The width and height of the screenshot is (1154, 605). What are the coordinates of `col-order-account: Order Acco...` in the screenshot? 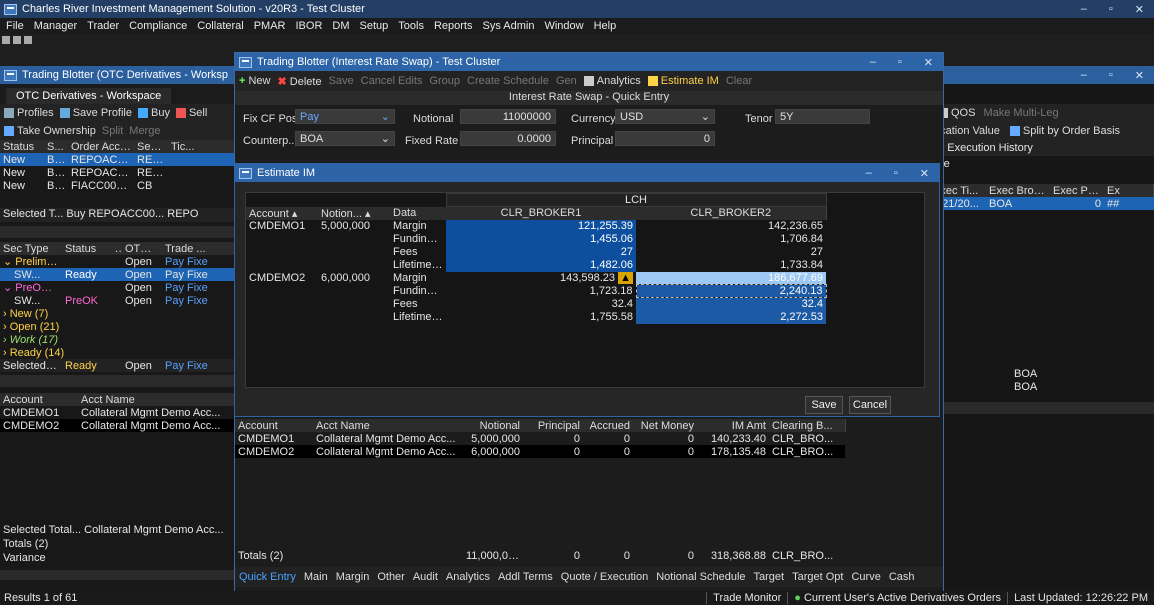 It's located at (101, 146).